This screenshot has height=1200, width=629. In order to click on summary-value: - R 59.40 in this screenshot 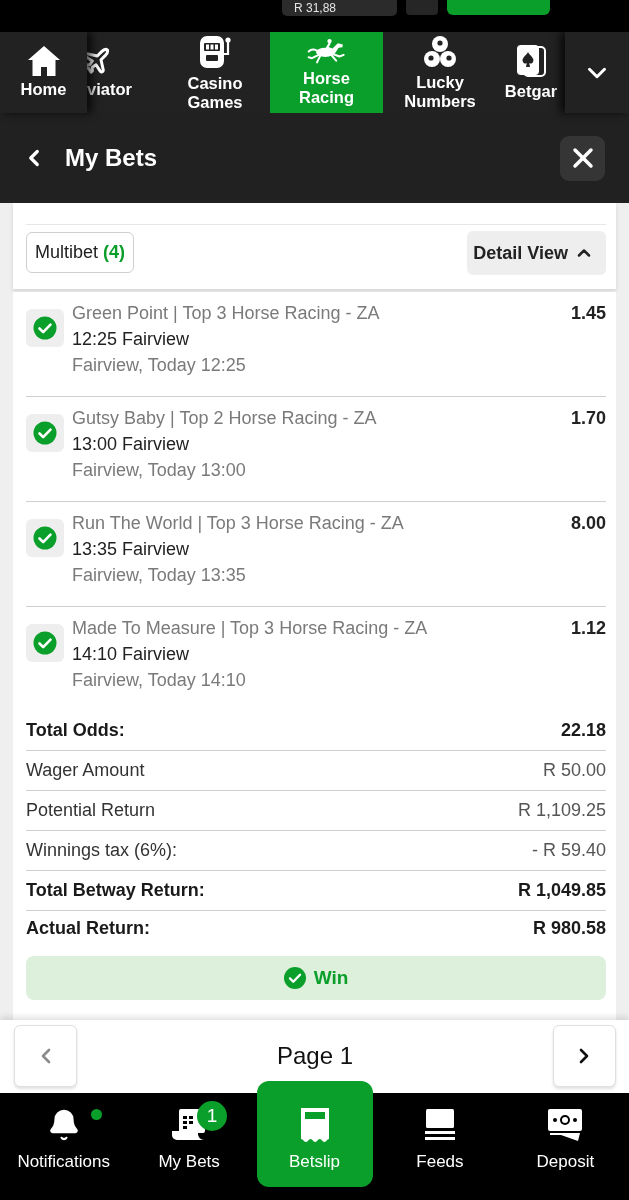, I will do `click(568, 850)`.